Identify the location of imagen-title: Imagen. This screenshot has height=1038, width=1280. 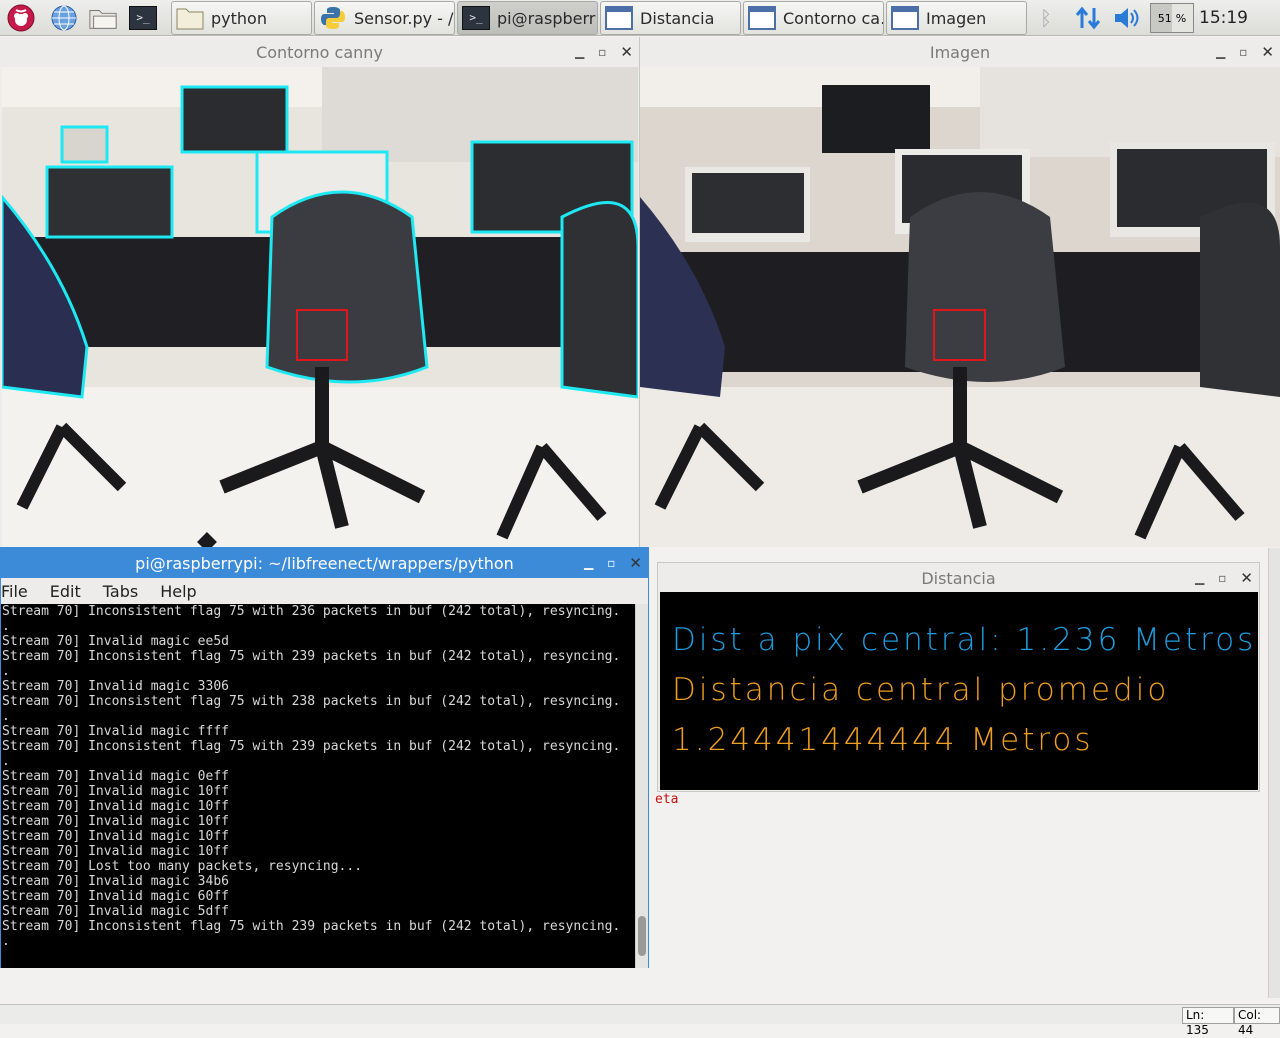
(960, 52).